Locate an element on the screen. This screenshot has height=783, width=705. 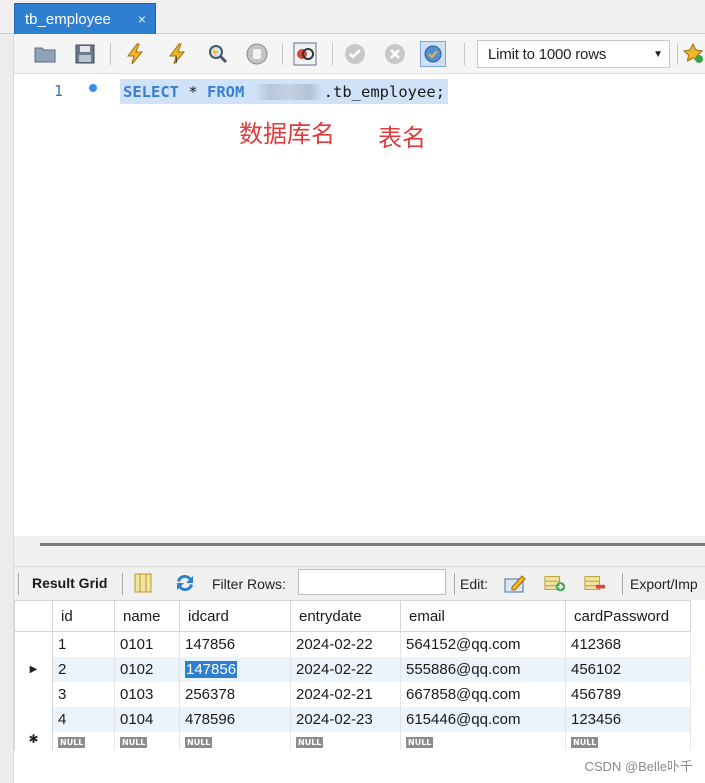
column-header: cardPassword is located at coordinates (628, 616).